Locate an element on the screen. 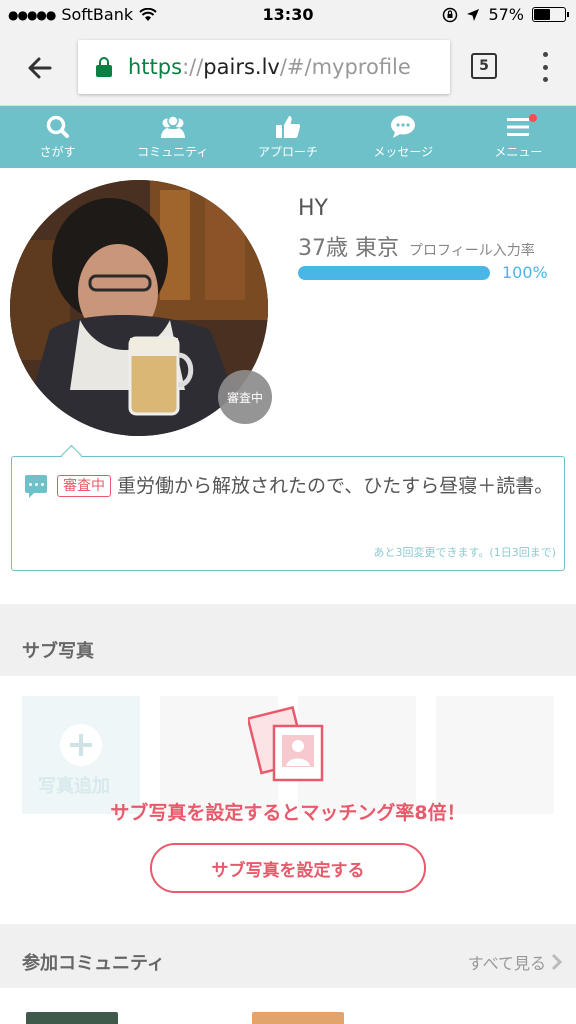 This screenshot has width=576, height=1024. tweet-status-badge: 審査中 is located at coordinates (84, 486).